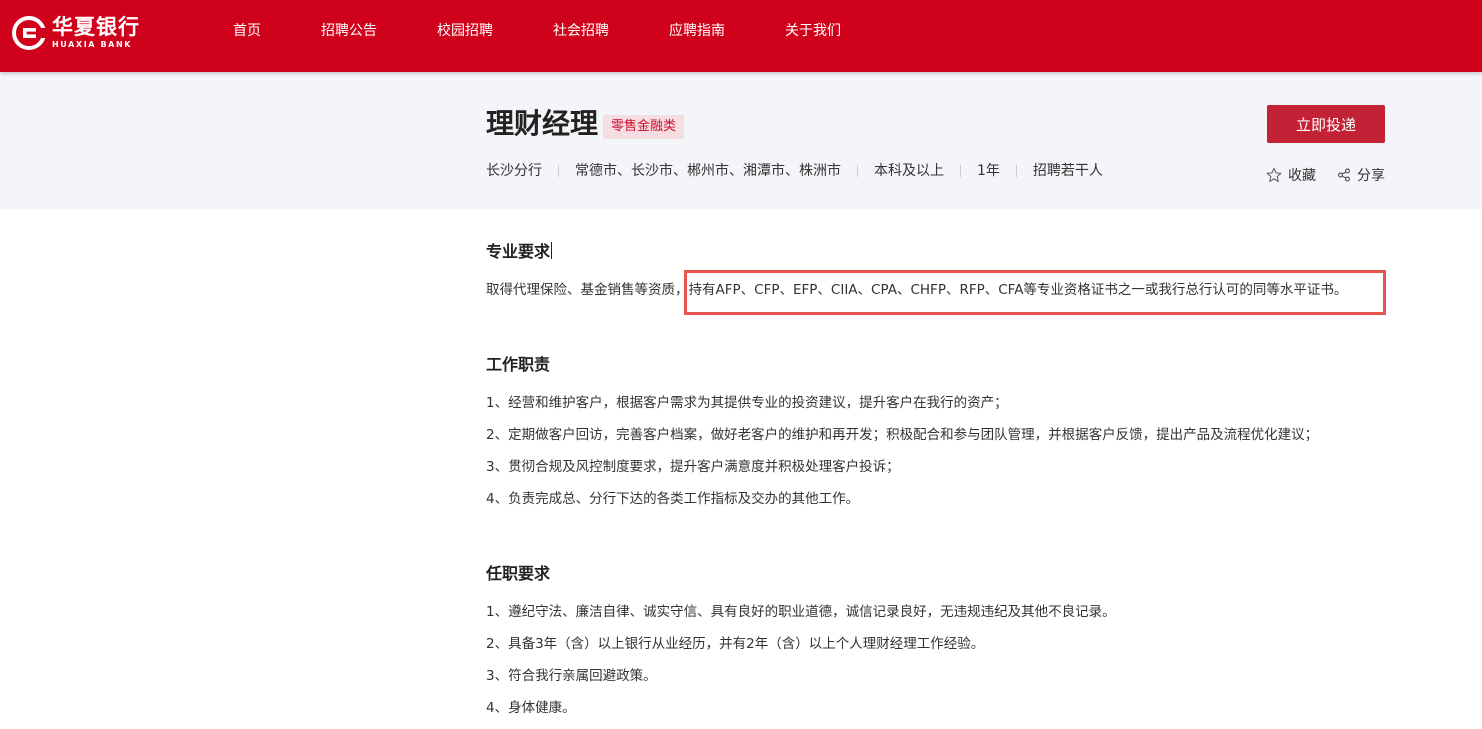 This screenshot has height=729, width=1482. I want to click on text-cursor, so click(552, 250).